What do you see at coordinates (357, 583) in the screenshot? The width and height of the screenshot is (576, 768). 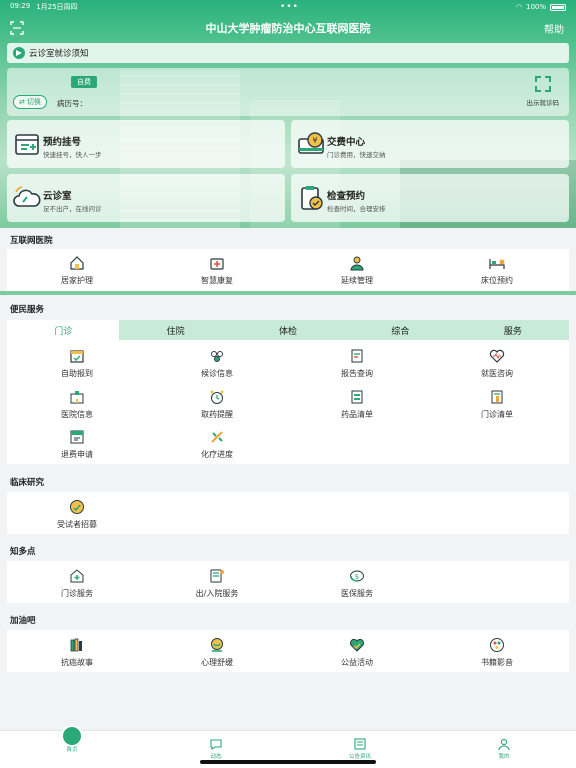 I see `insurance-service-item: $ 医保服务` at bounding box center [357, 583].